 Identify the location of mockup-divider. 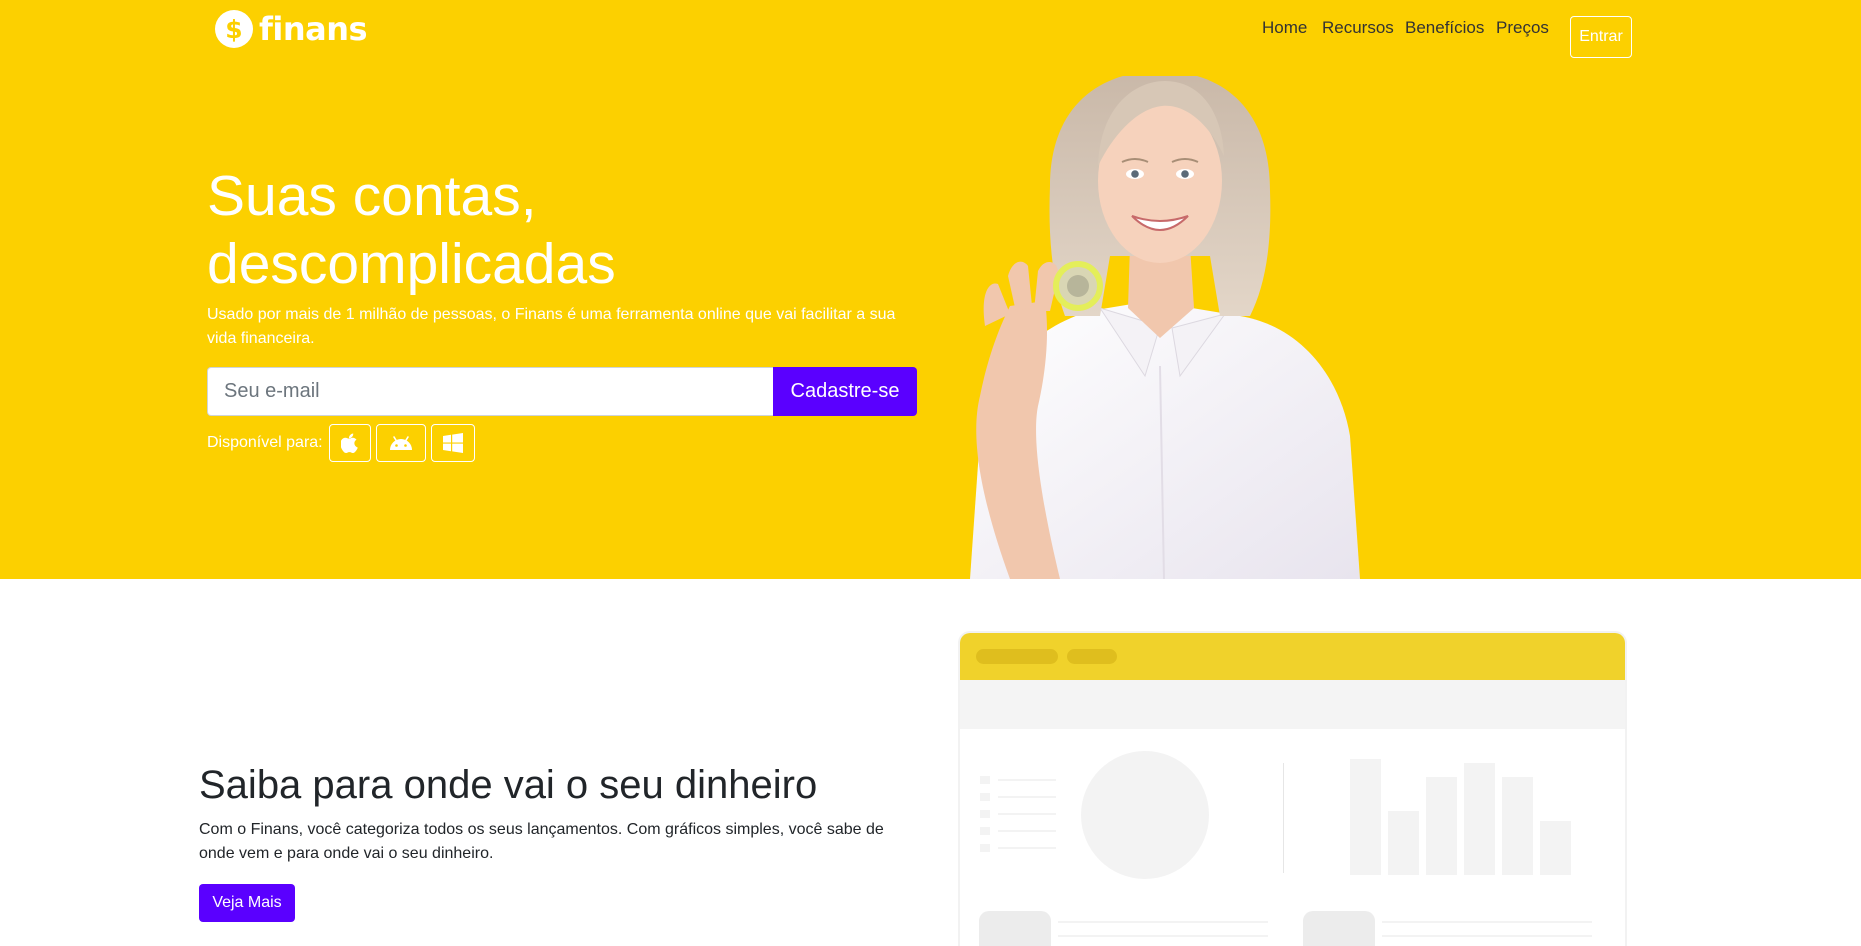
(1283, 818).